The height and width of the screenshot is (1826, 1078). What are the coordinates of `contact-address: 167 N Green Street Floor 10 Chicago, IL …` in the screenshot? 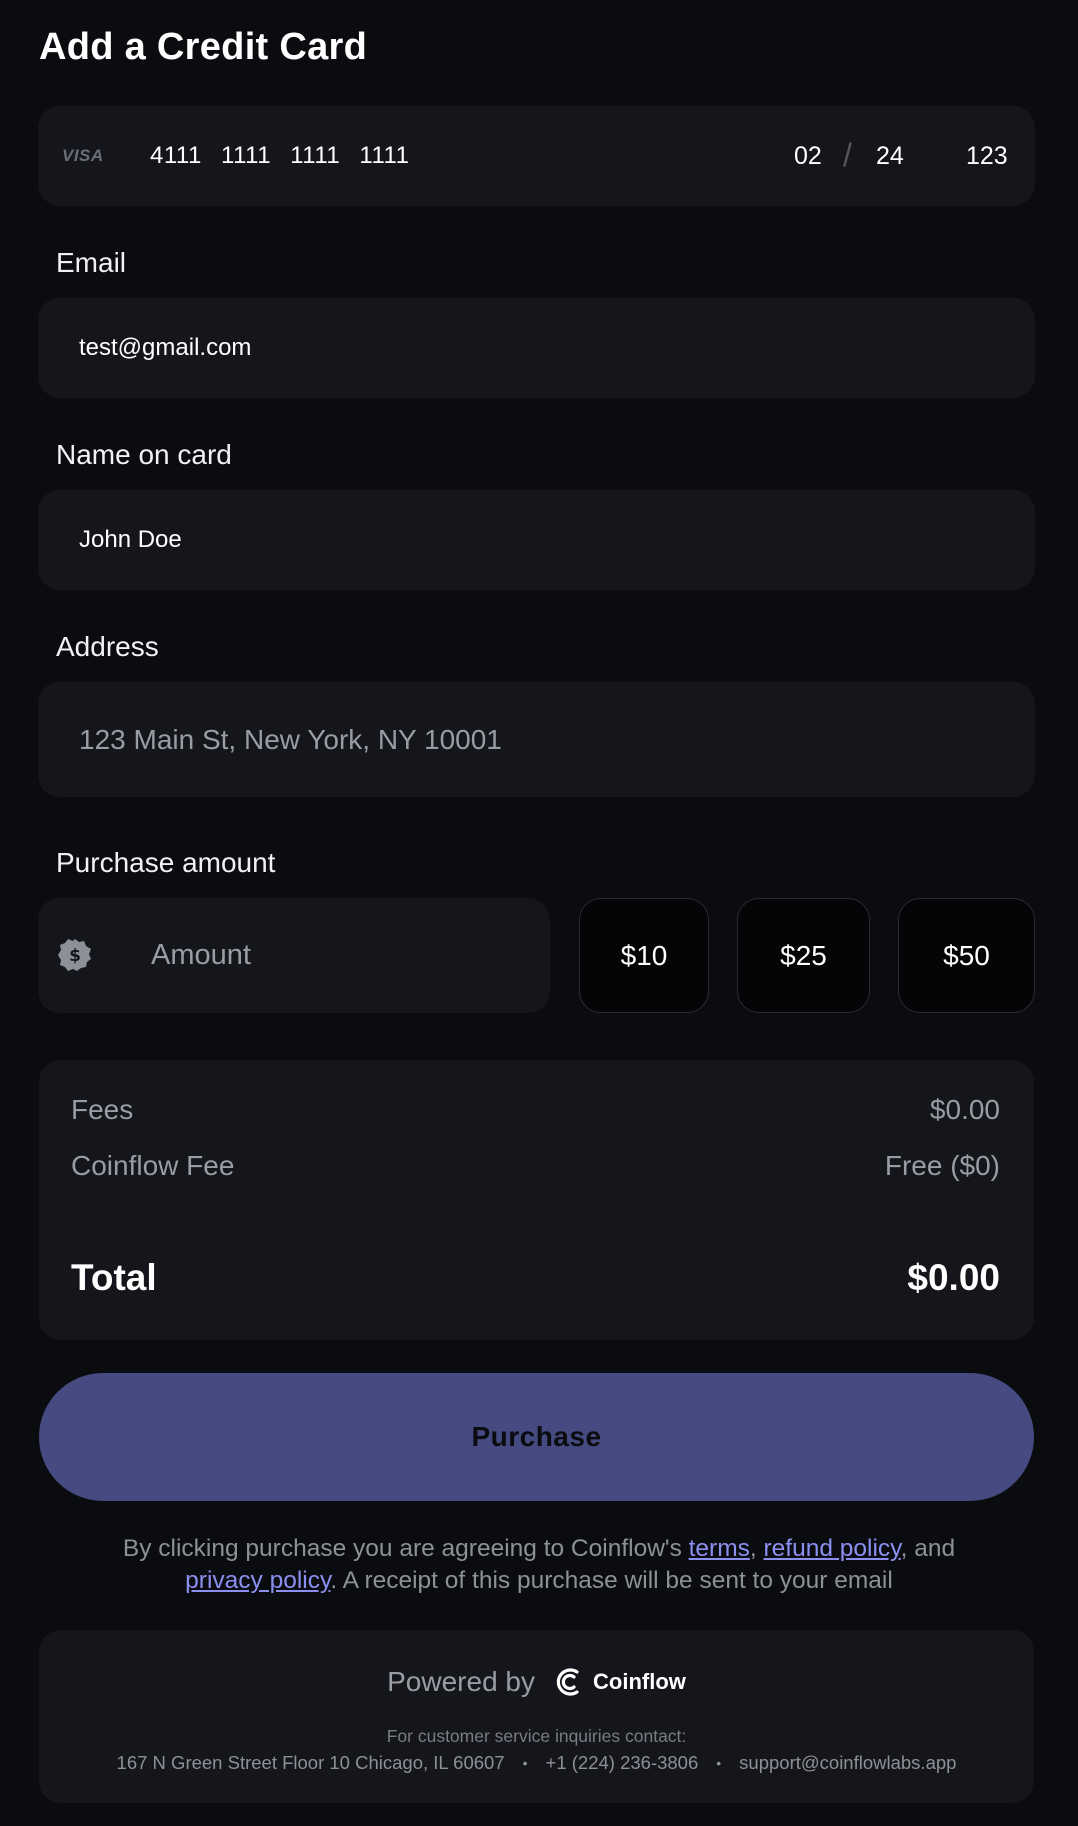 It's located at (310, 1762).